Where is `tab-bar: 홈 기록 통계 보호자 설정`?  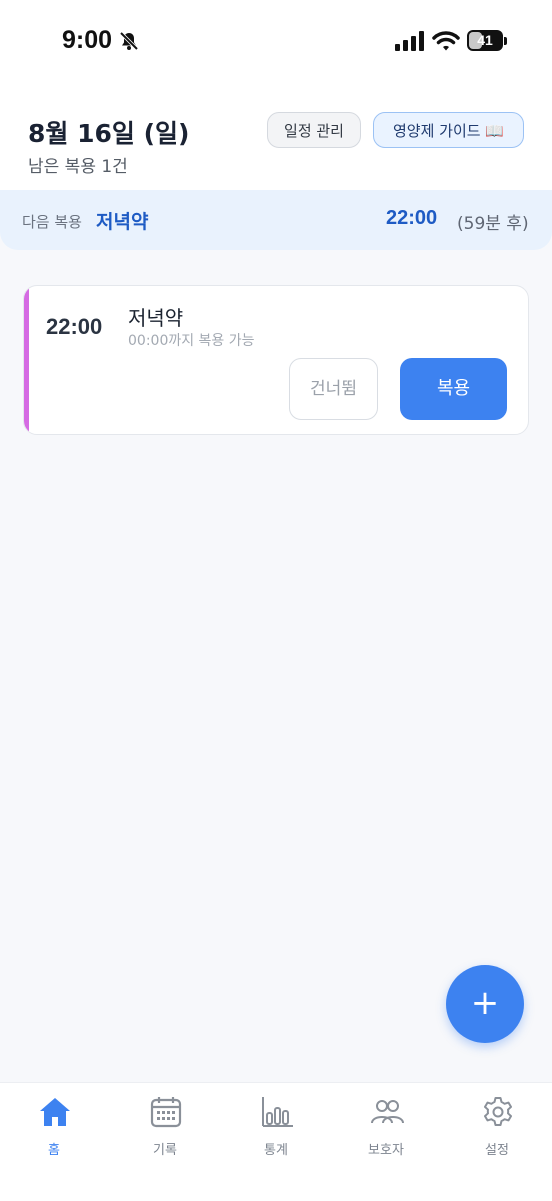
tab-bar: 홈 기록 통계 보호자 설정 is located at coordinates (276, 1141).